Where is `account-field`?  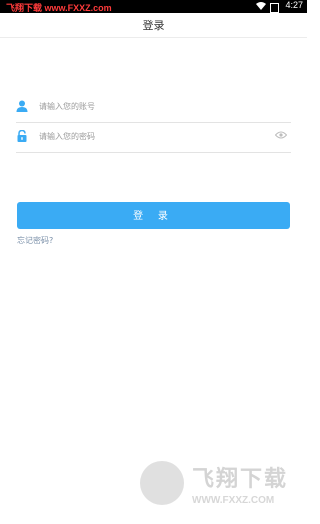
account-field is located at coordinates (153, 107).